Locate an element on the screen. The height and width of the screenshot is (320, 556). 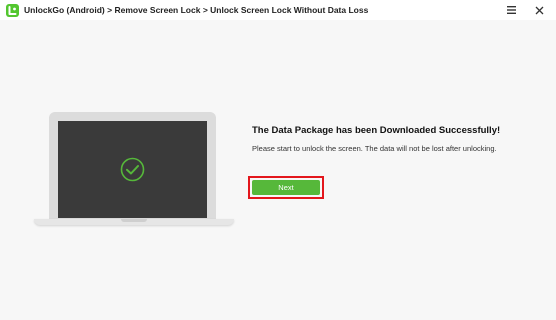
laptop-lid is located at coordinates (132, 165).